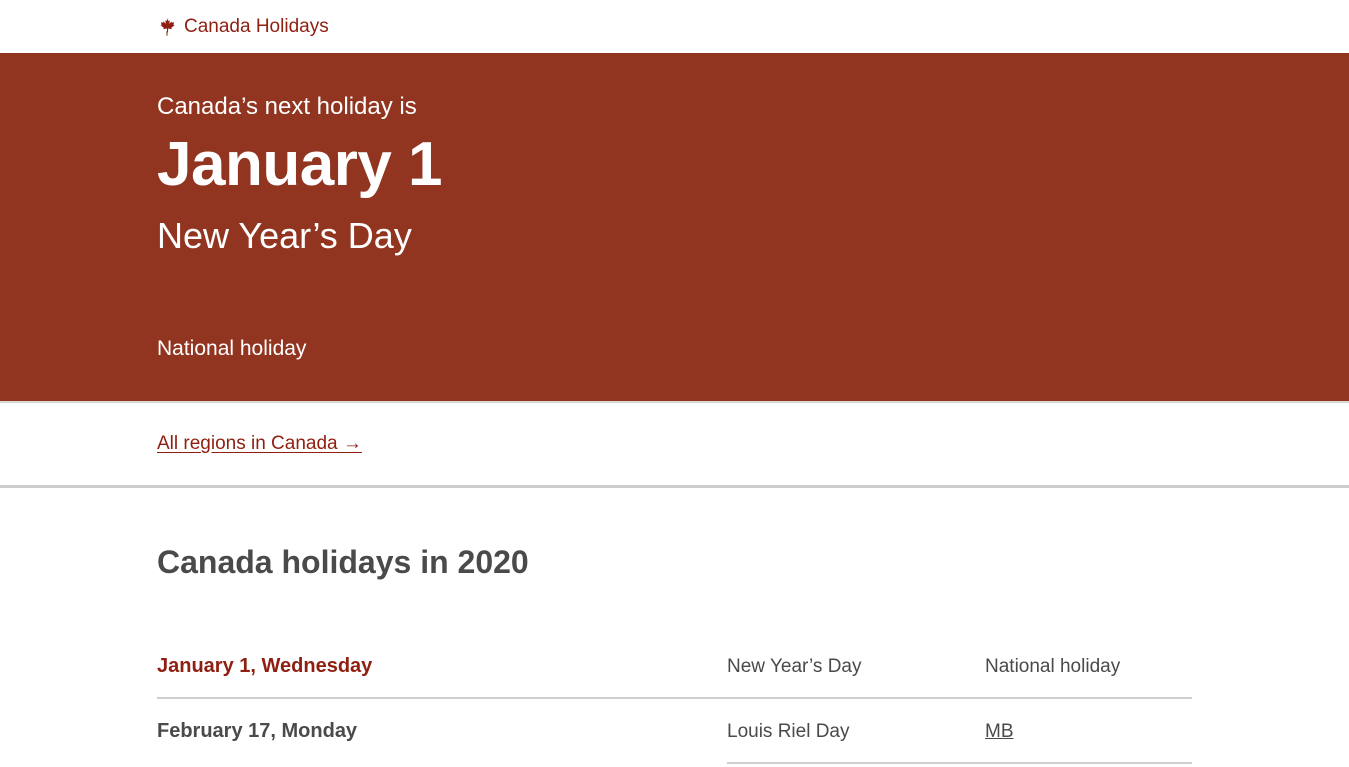  What do you see at coordinates (674, 445) in the screenshot?
I see `regions-bar: All regions in Canada →` at bounding box center [674, 445].